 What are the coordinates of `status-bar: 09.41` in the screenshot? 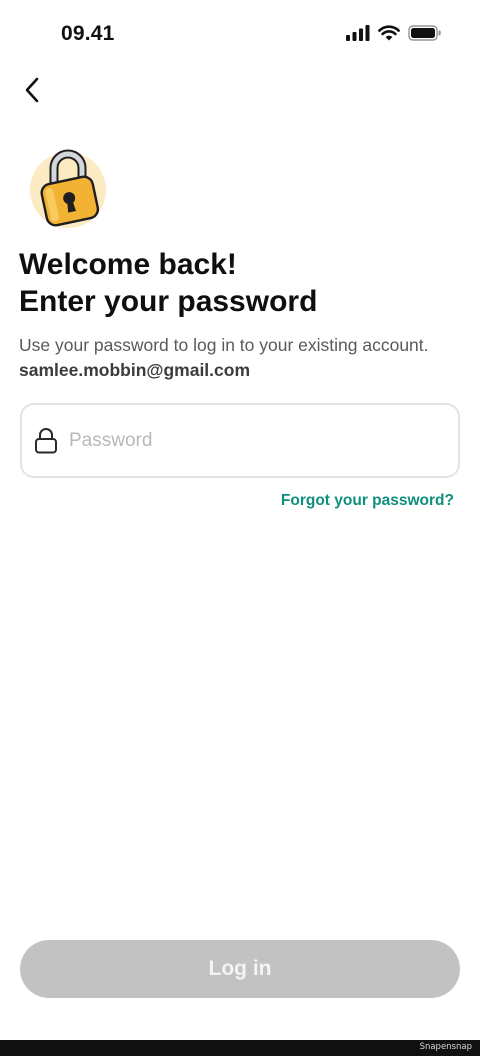 It's located at (240, 36).